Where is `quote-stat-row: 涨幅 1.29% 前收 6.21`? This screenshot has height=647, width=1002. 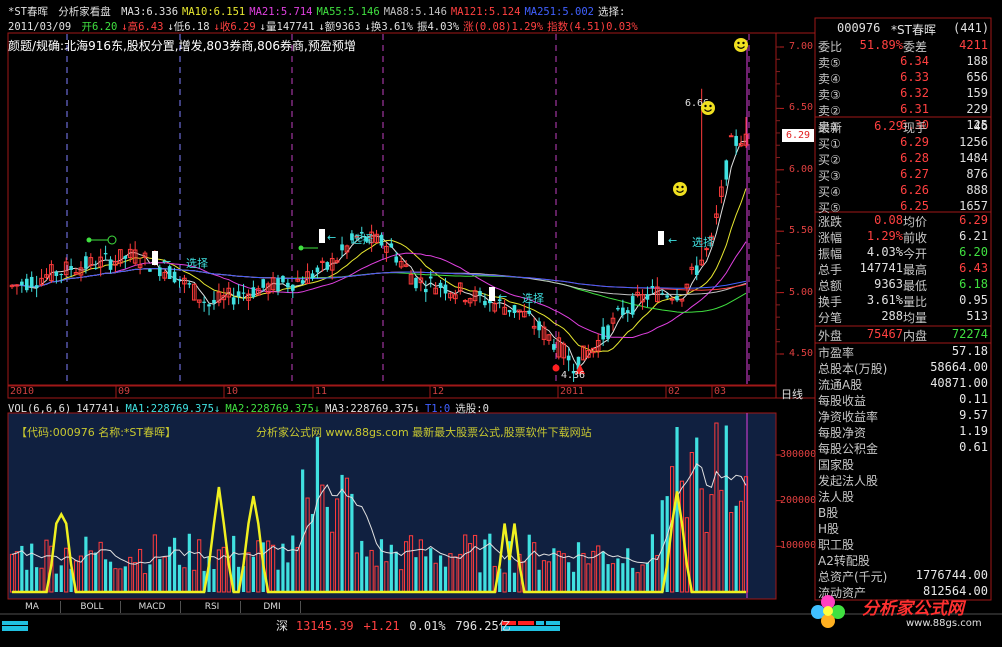
quote-stat-row: 涨幅 1.29% 前收 6.21 is located at coordinates (903, 237).